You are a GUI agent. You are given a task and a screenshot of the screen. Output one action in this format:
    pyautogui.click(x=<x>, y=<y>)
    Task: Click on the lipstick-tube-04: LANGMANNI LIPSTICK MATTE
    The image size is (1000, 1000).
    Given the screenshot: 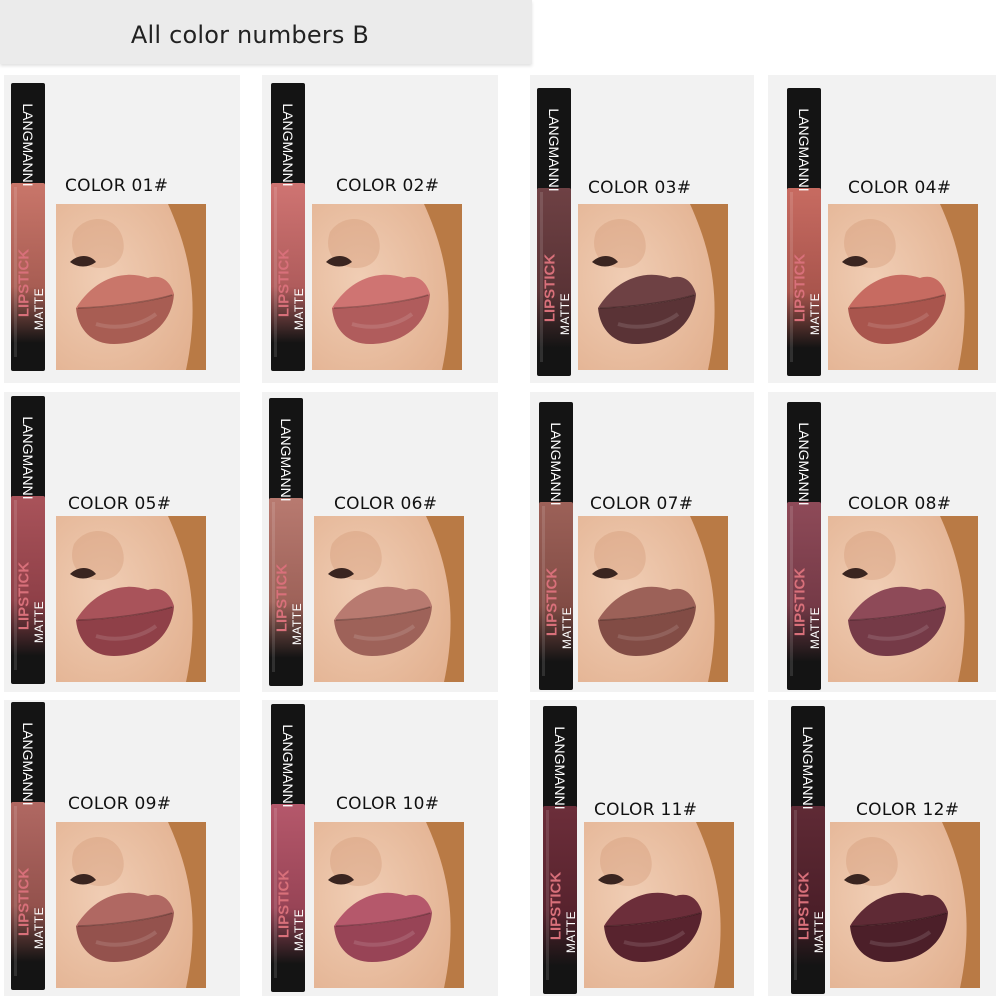 What is the action you would take?
    pyautogui.click(x=804, y=232)
    